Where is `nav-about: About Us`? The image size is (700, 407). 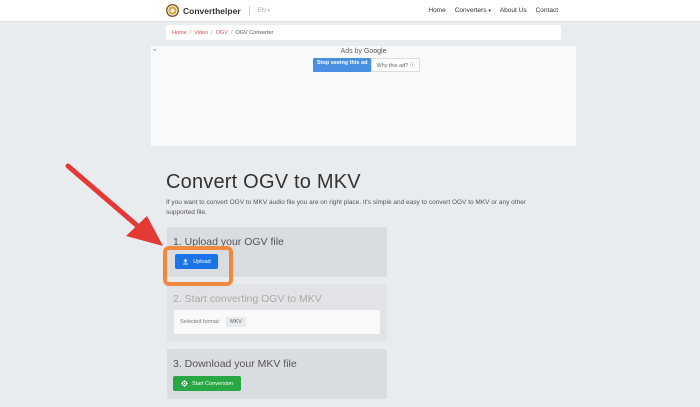 nav-about: About Us is located at coordinates (513, 10).